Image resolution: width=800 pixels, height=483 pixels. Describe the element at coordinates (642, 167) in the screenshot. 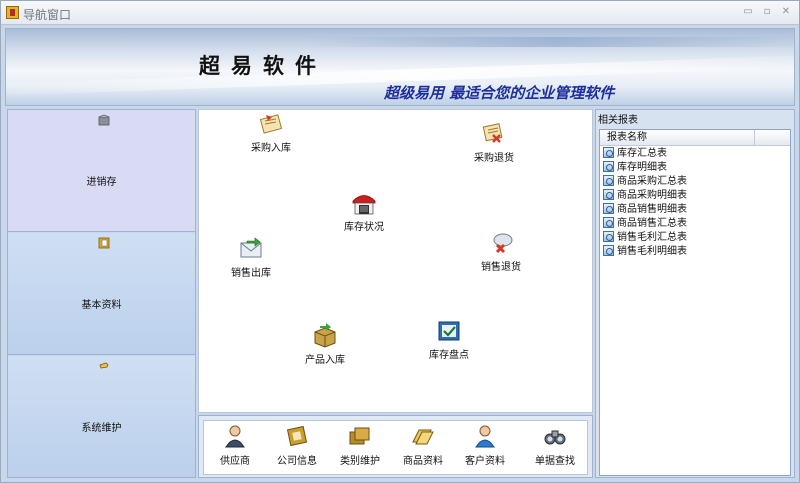

I see `report-item-label: 库存明细表` at that location.